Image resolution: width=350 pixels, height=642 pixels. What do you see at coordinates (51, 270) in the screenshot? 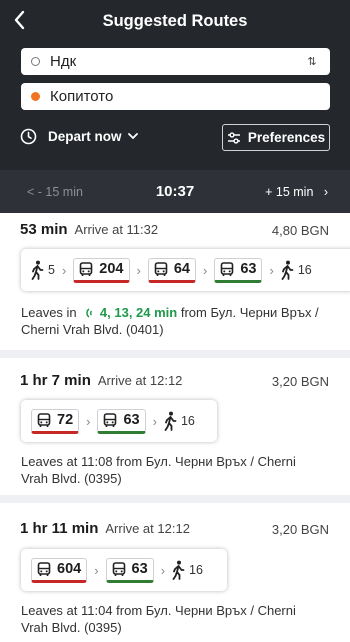
I see `walk-minutes: 5` at bounding box center [51, 270].